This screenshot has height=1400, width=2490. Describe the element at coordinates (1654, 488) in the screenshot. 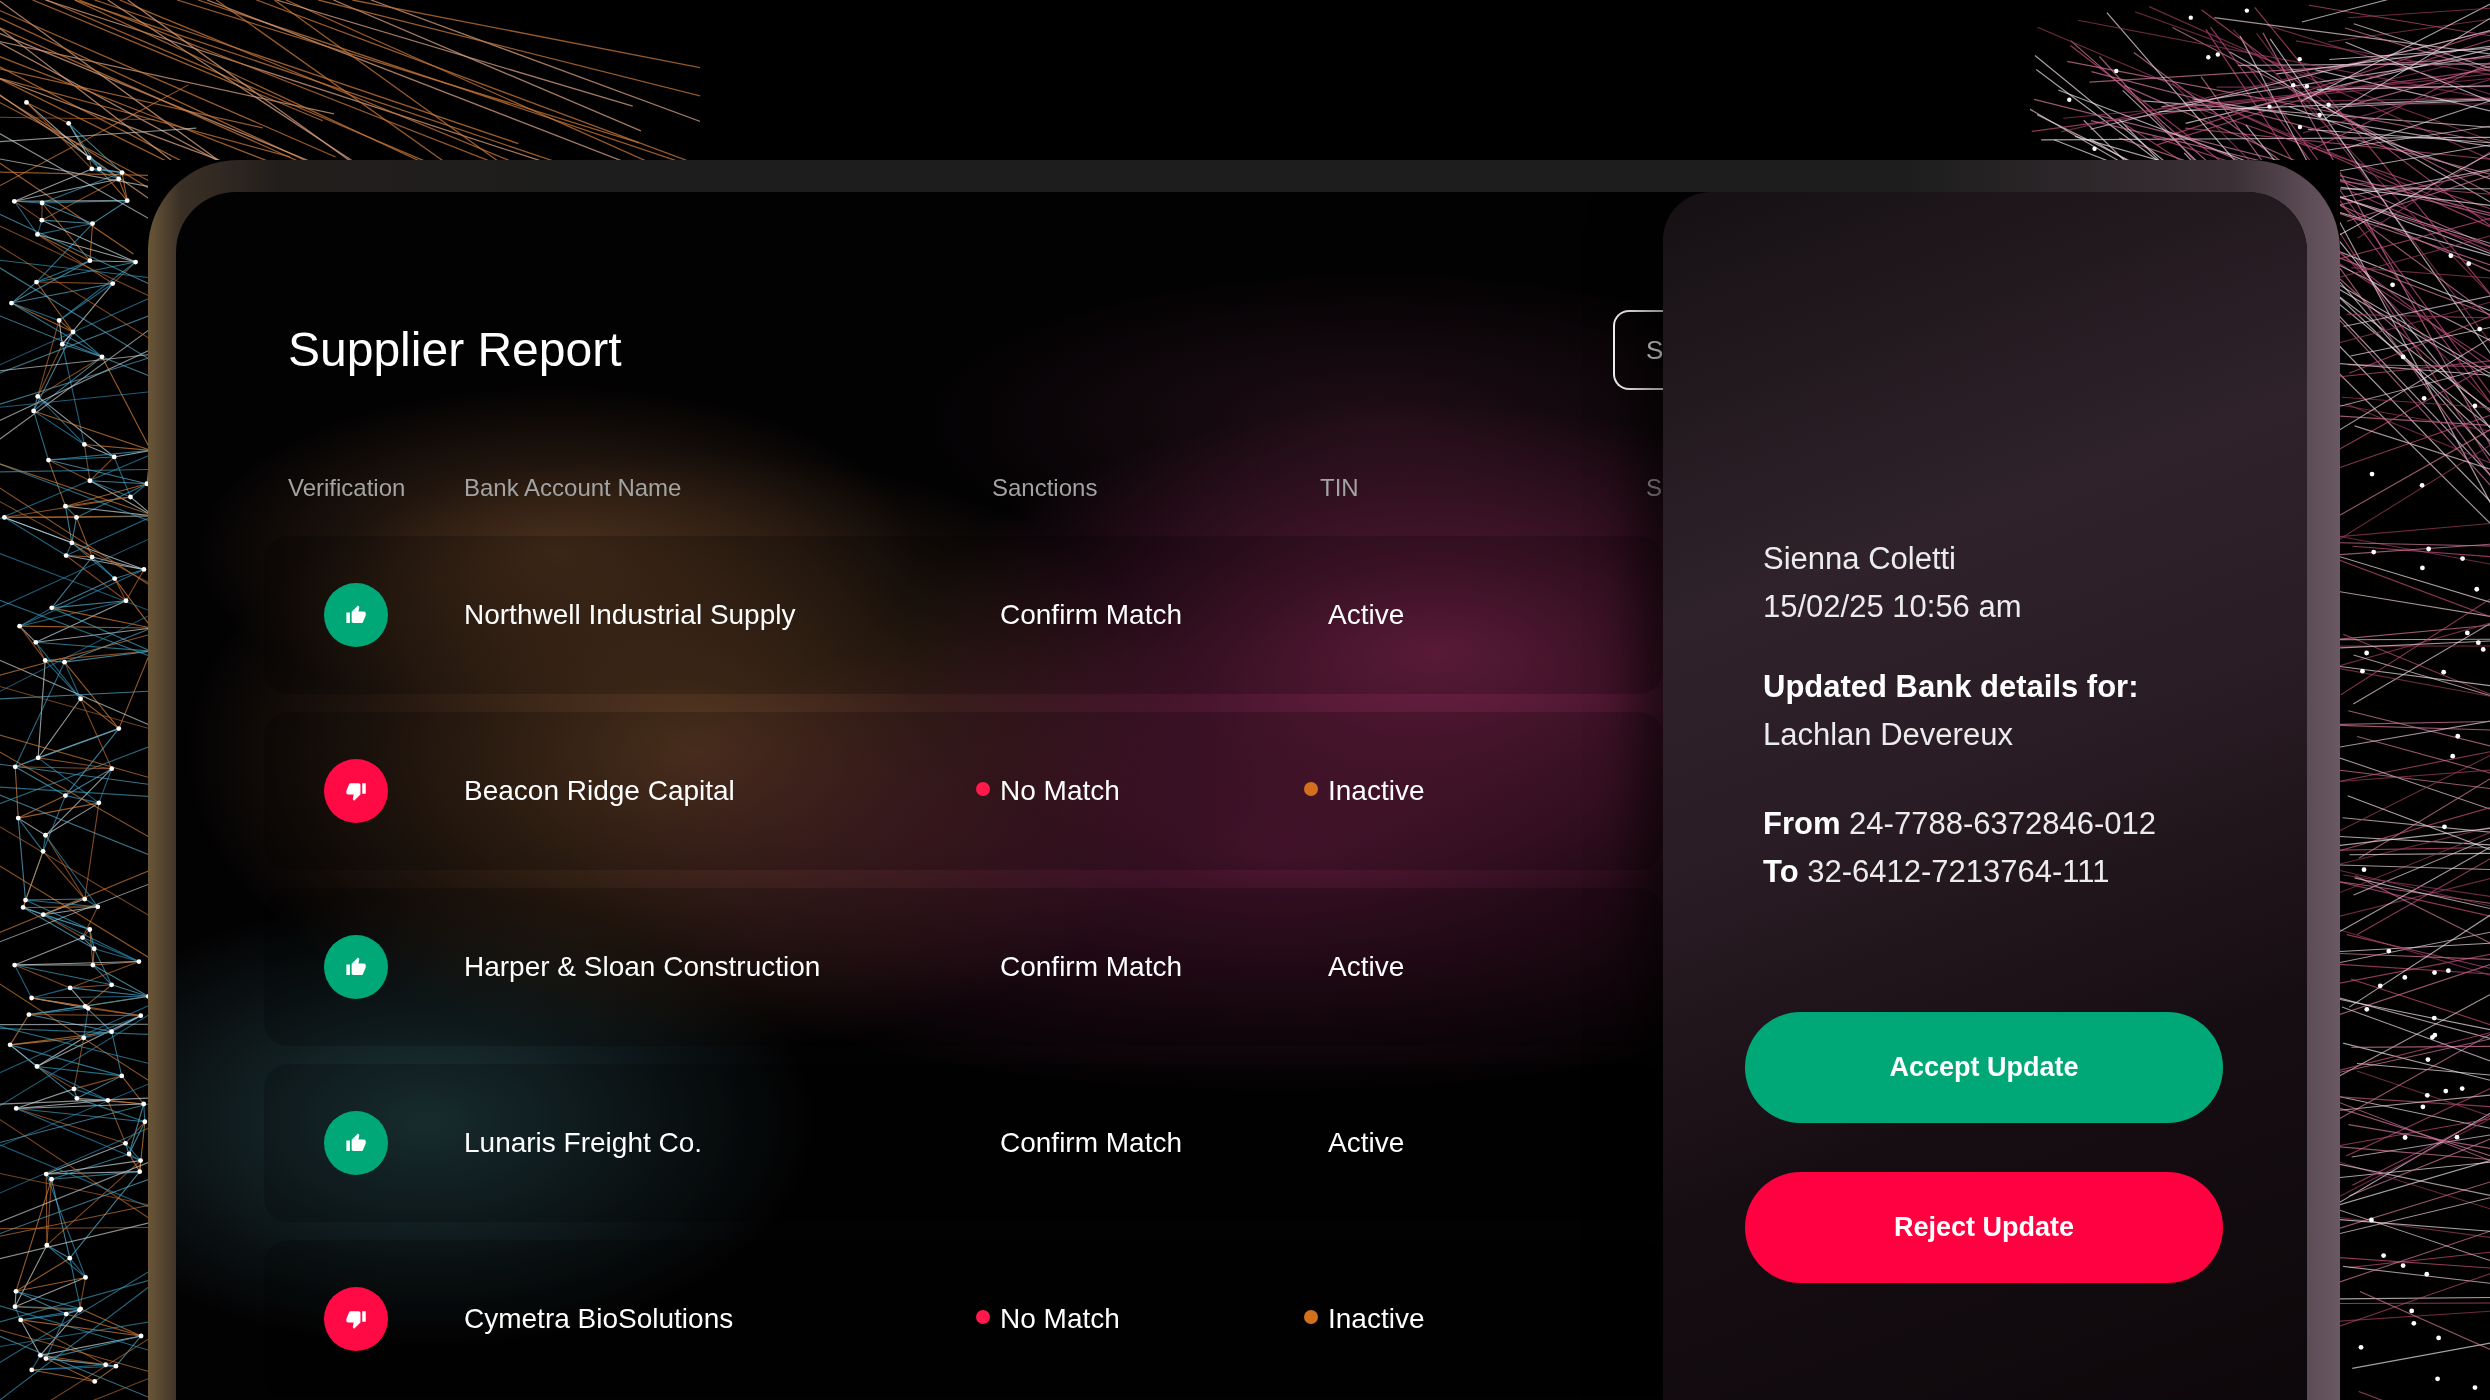

I see `column-header: S` at that location.